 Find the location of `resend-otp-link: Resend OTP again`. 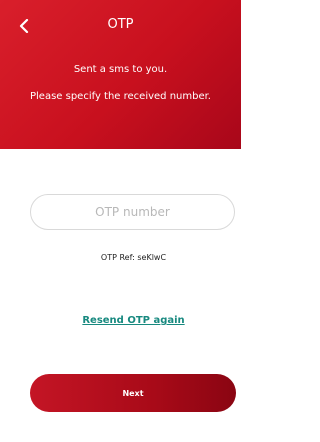

resend-otp-link: Resend OTP again is located at coordinates (133, 320).